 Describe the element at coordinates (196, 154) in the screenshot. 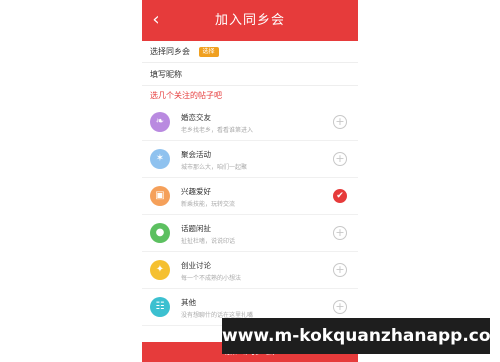

I see `topic-name: 聚会活动` at that location.